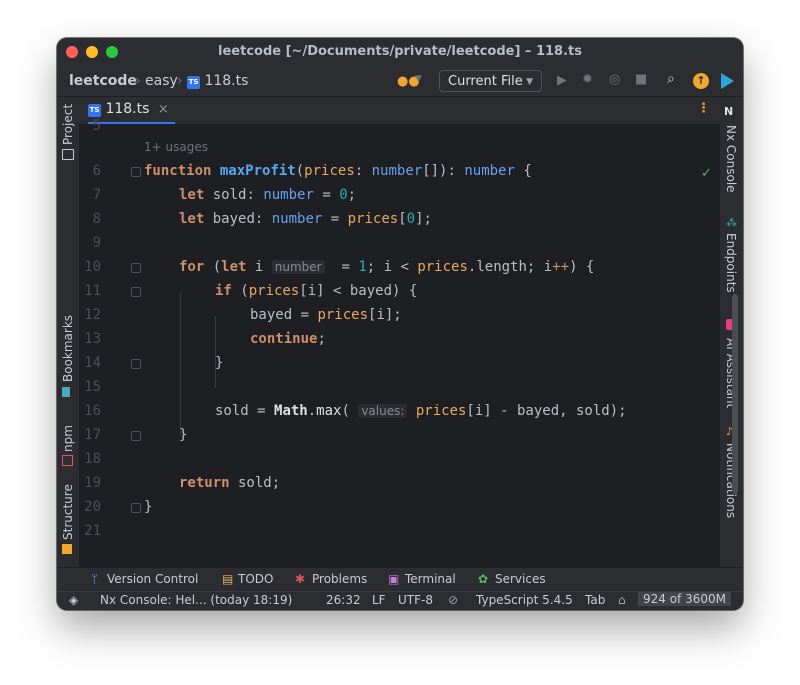 The height and width of the screenshot is (685, 800). Describe the element at coordinates (300, 579) in the screenshot. I see `problems-icon: ✱` at that location.